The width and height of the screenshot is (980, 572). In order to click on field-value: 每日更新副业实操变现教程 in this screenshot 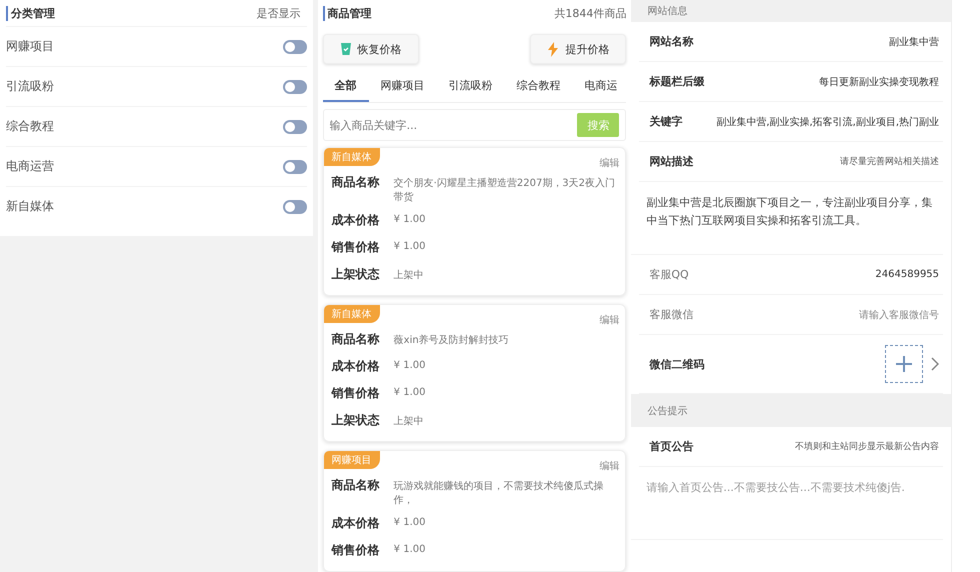, I will do `click(879, 81)`.